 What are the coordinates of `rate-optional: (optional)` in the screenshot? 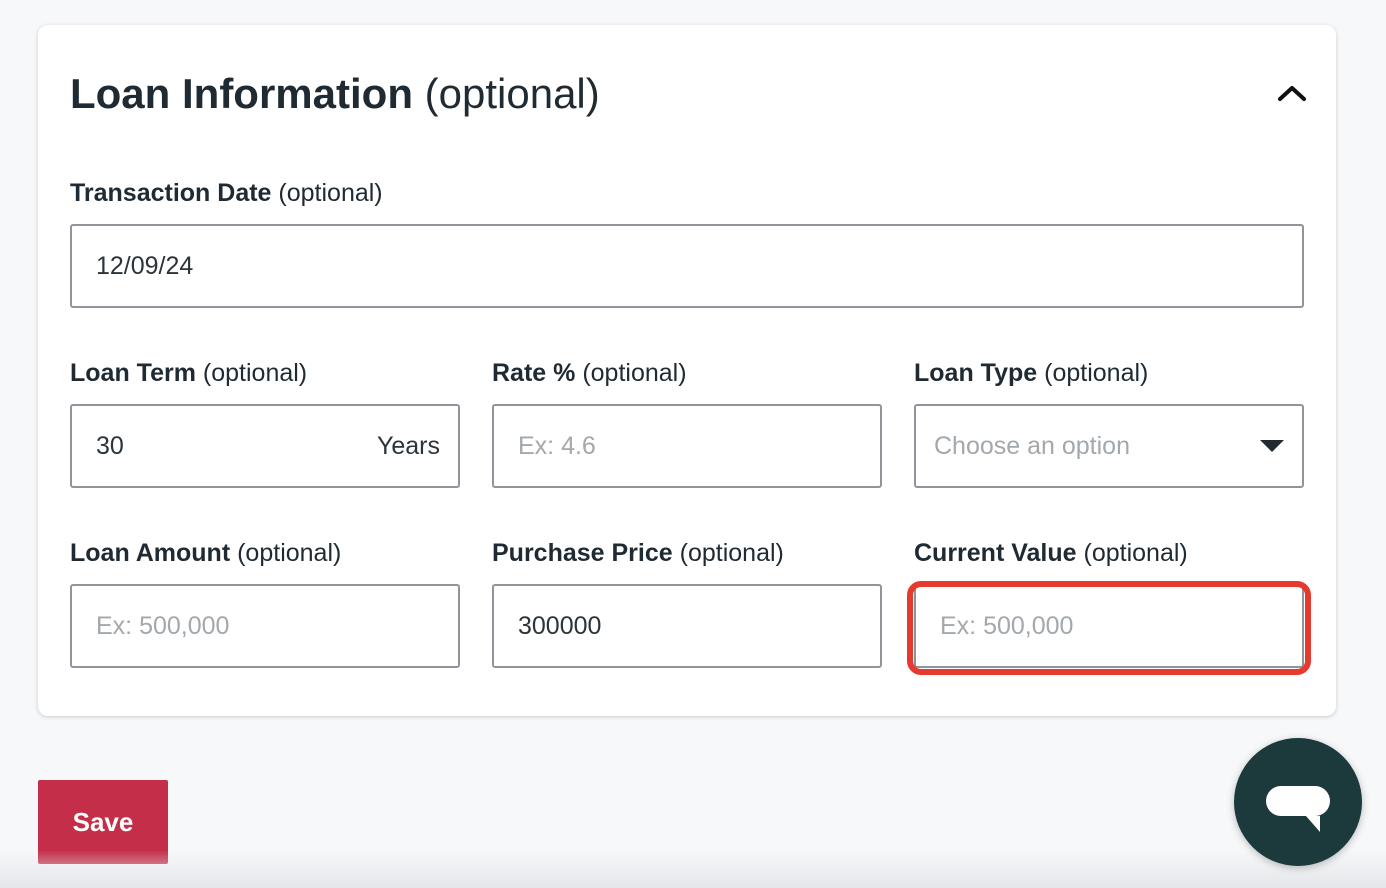 It's located at (634, 373).